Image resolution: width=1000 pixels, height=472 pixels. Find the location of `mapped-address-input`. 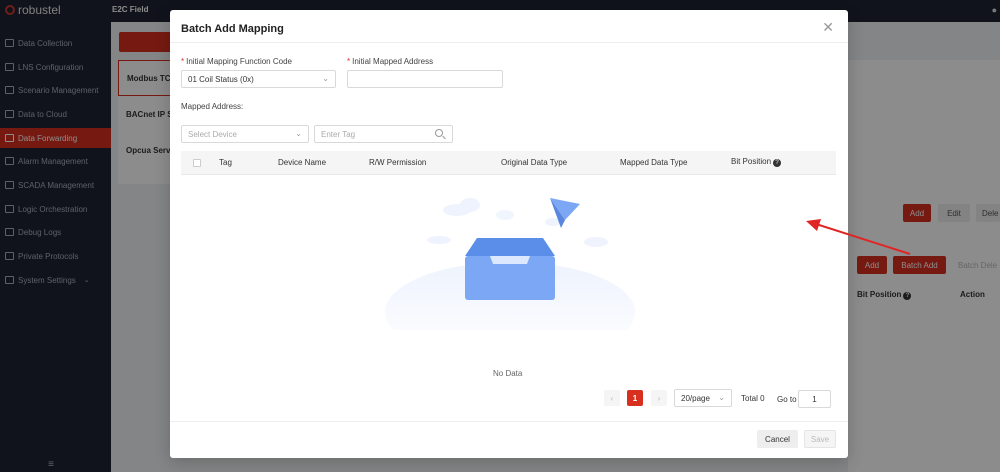

mapped-address-input is located at coordinates (425, 79).